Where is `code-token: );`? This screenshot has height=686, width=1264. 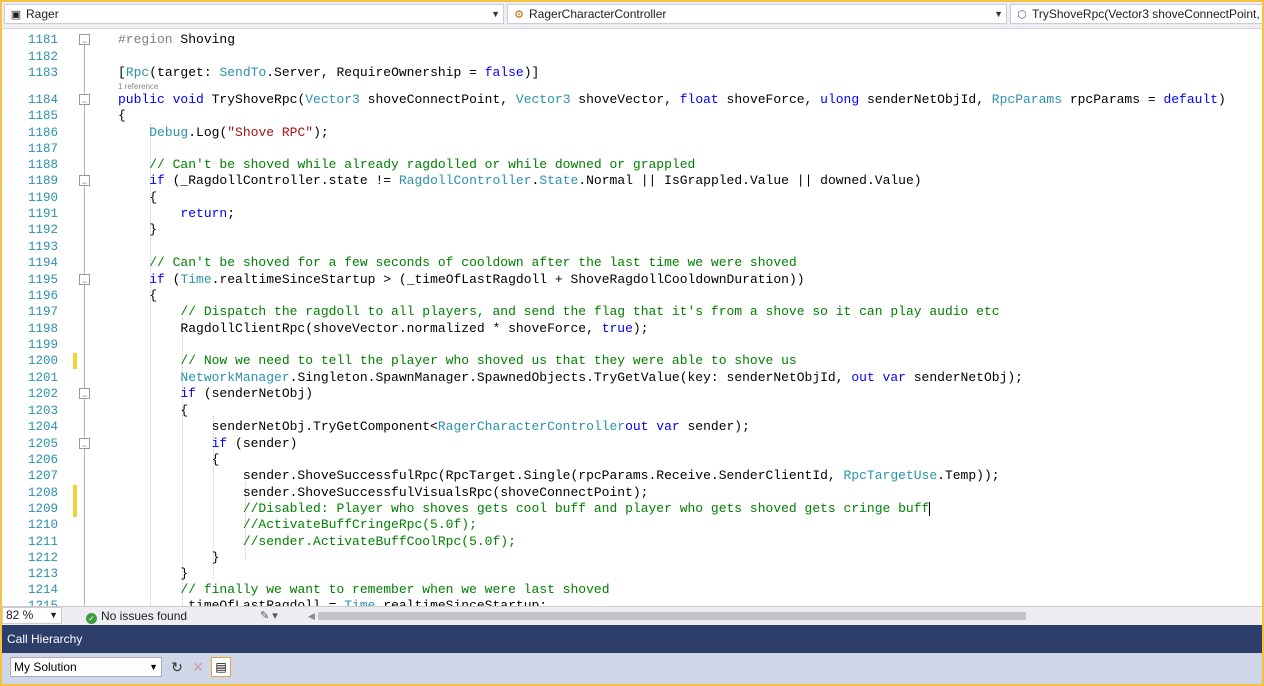 code-token: ); is located at coordinates (640, 328).